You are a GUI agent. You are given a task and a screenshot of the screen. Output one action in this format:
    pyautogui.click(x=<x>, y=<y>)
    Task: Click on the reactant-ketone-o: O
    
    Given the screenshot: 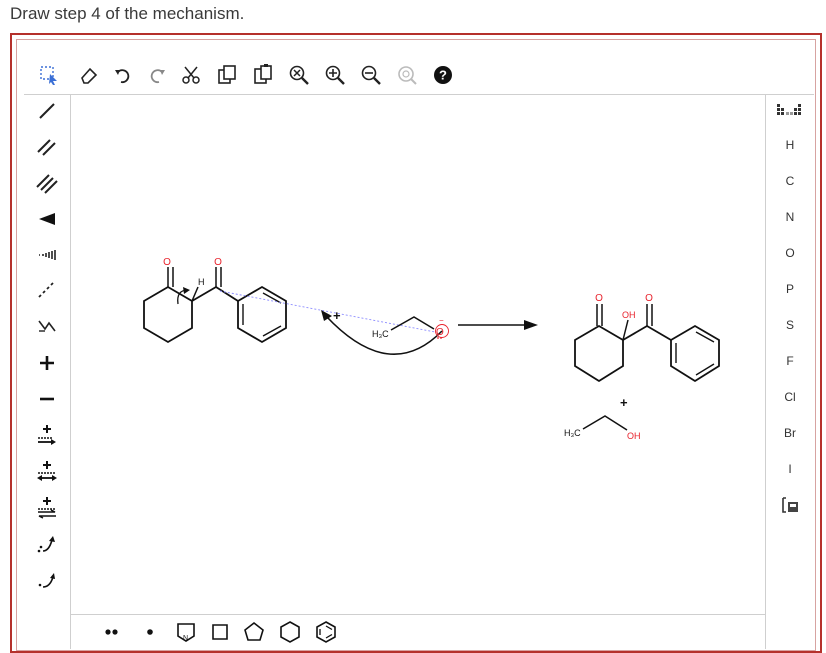 What is the action you would take?
    pyautogui.click(x=167, y=262)
    